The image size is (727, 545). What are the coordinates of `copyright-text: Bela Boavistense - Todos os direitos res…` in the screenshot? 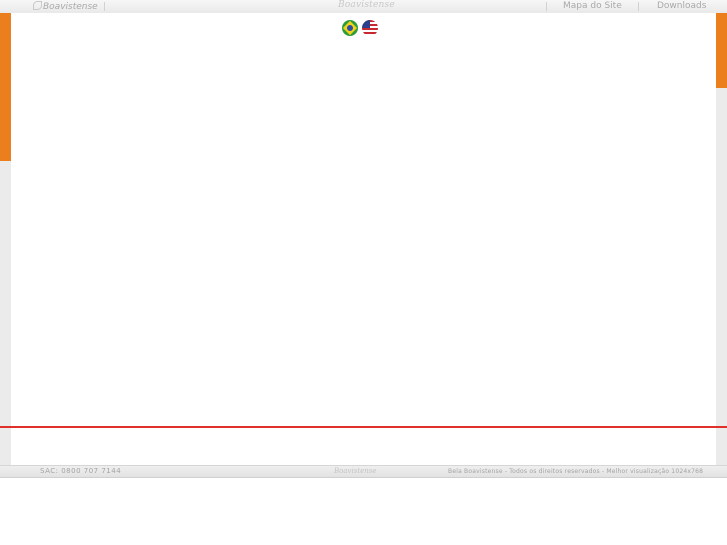 It's located at (576, 471).